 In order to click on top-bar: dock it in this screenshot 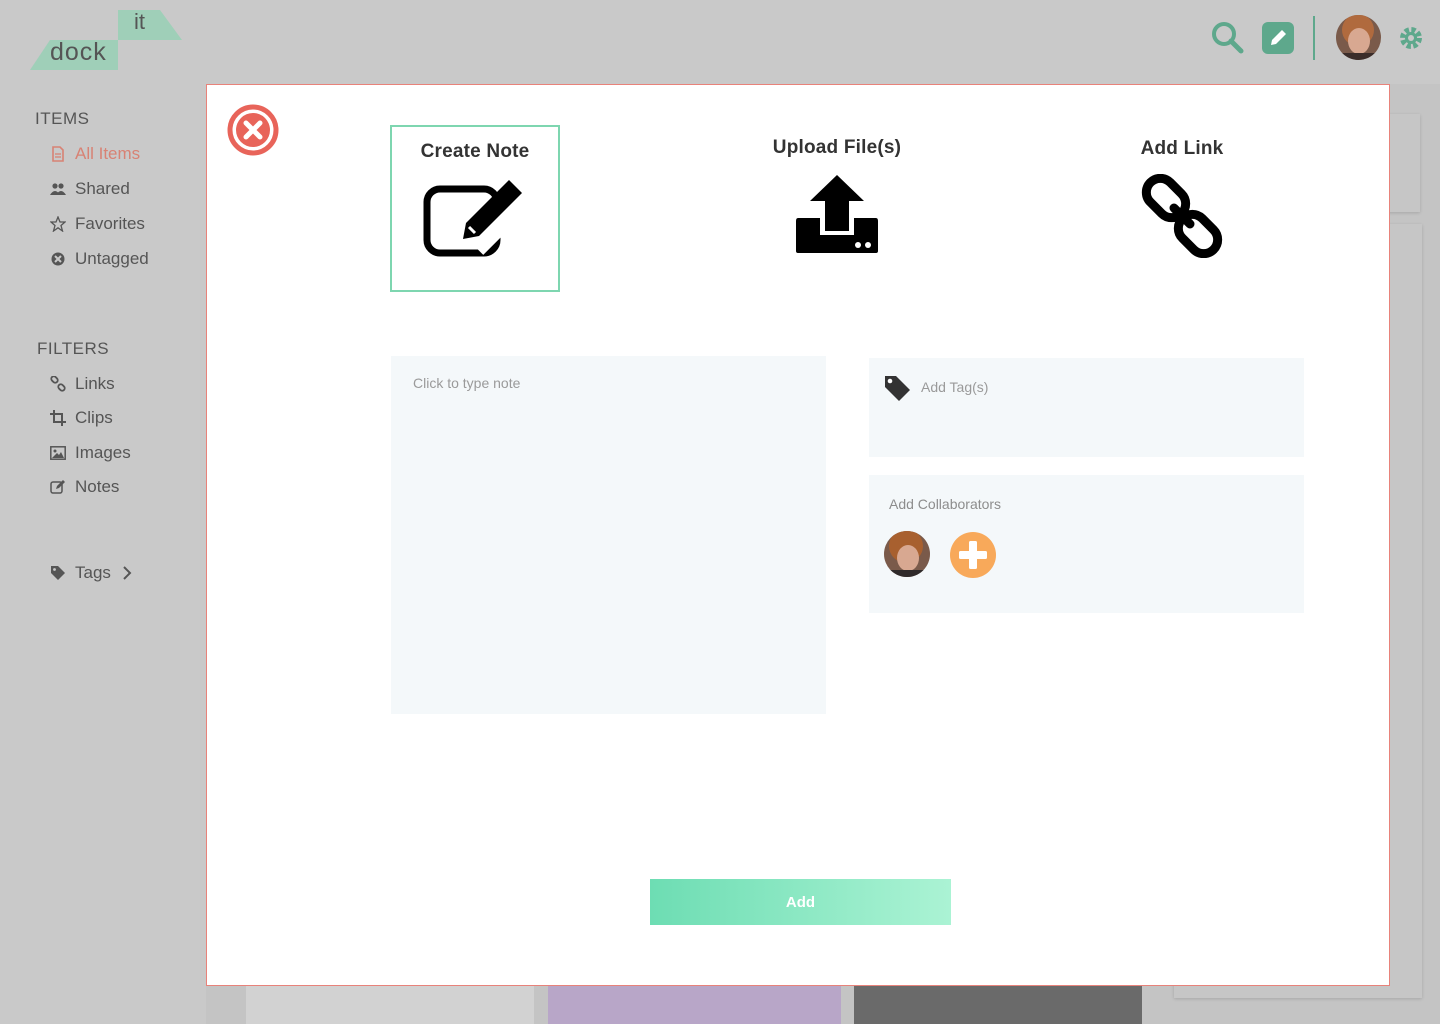, I will do `click(720, 42)`.